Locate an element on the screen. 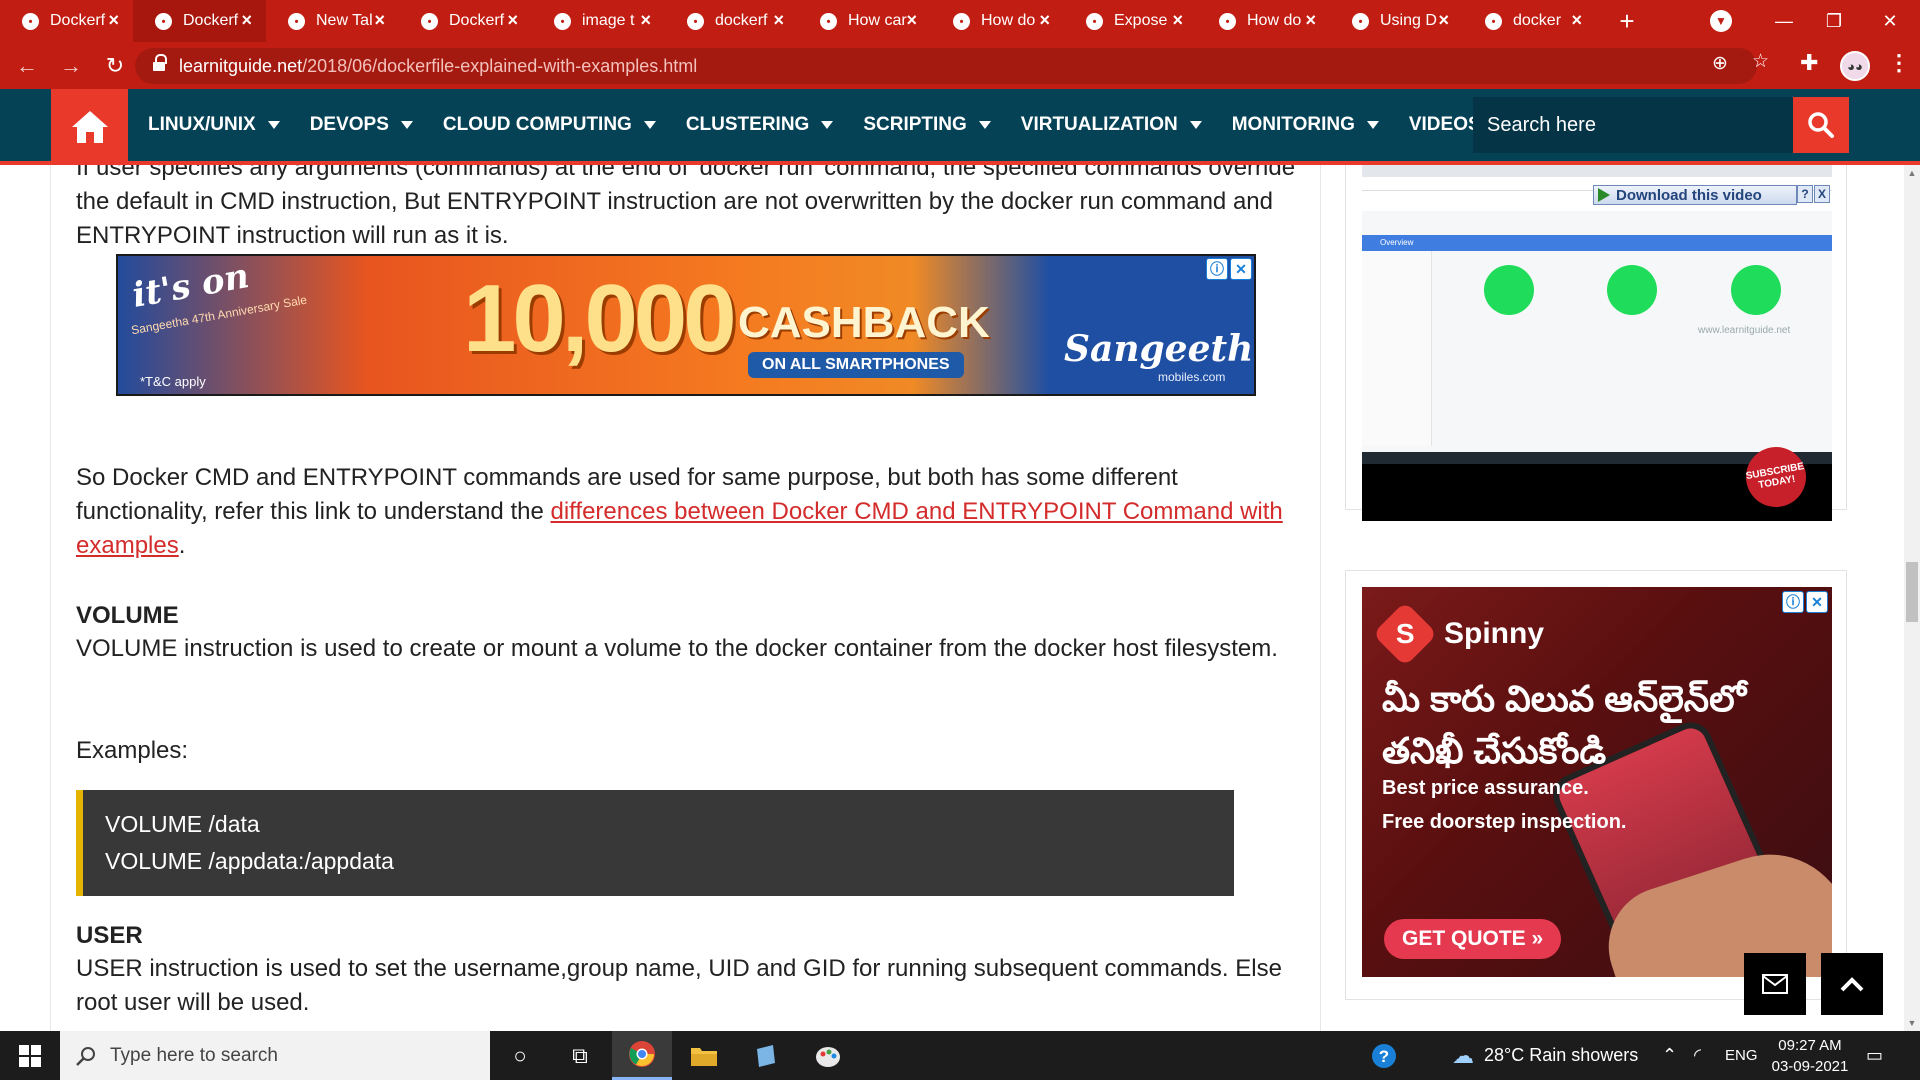  browser-tab: • Using D × is located at coordinates (1396, 21).